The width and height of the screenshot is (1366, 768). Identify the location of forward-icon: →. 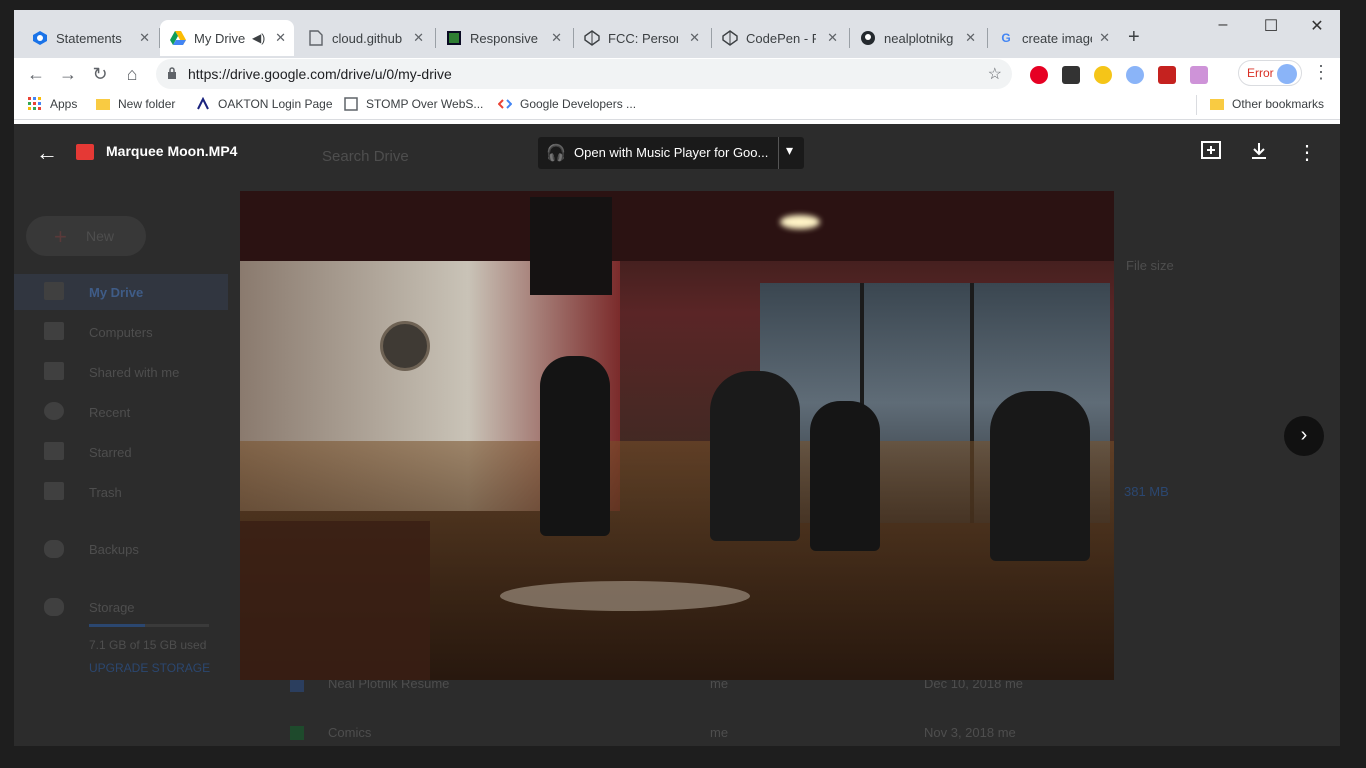
(68, 74).